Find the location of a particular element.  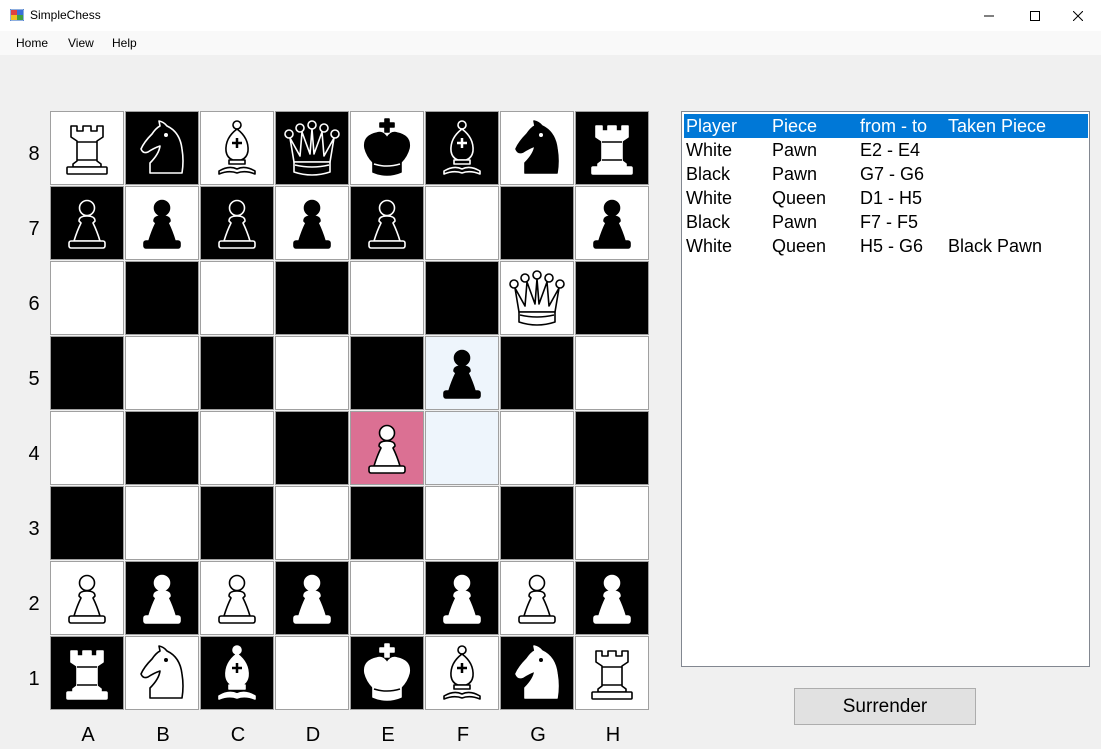

square-h4 is located at coordinates (612, 448).